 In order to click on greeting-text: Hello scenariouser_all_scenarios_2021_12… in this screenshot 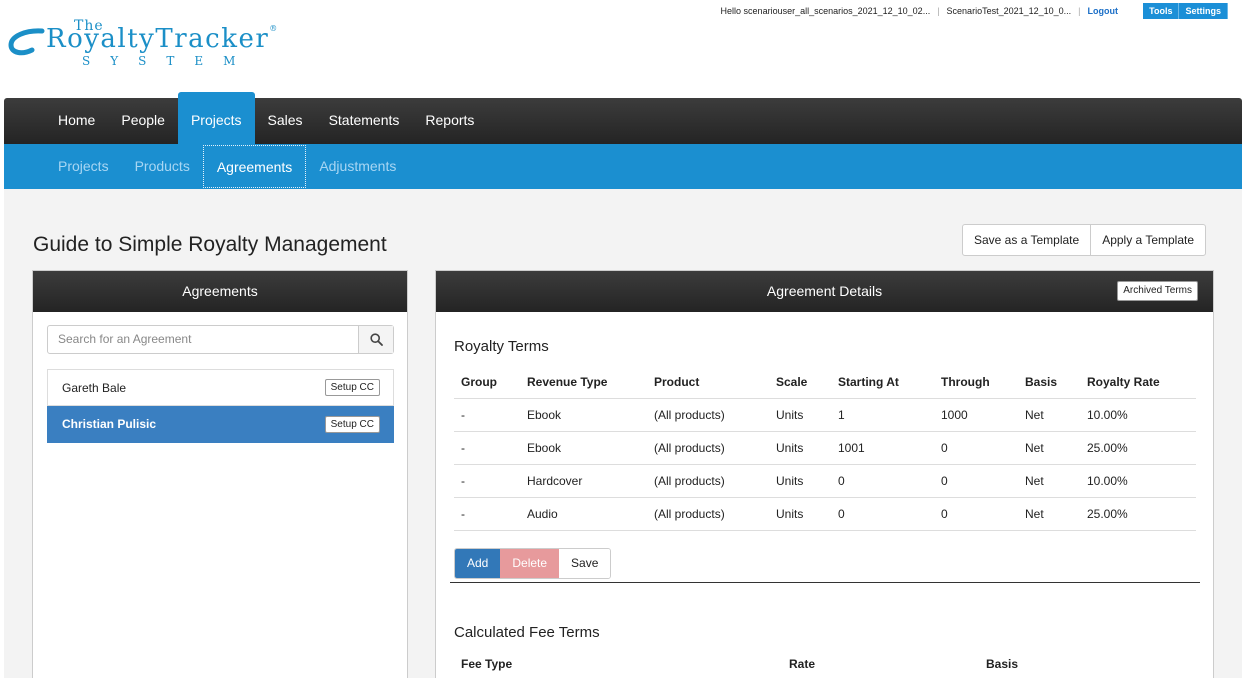, I will do `click(825, 11)`.